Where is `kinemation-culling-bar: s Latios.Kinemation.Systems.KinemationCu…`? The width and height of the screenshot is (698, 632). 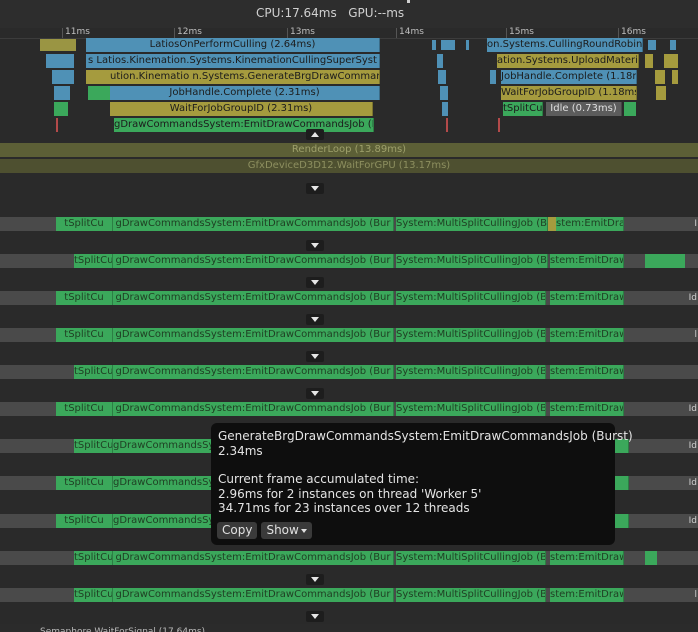
kinemation-culling-bar: s Latios.Kinemation.Systems.KinemationCu… is located at coordinates (233, 61).